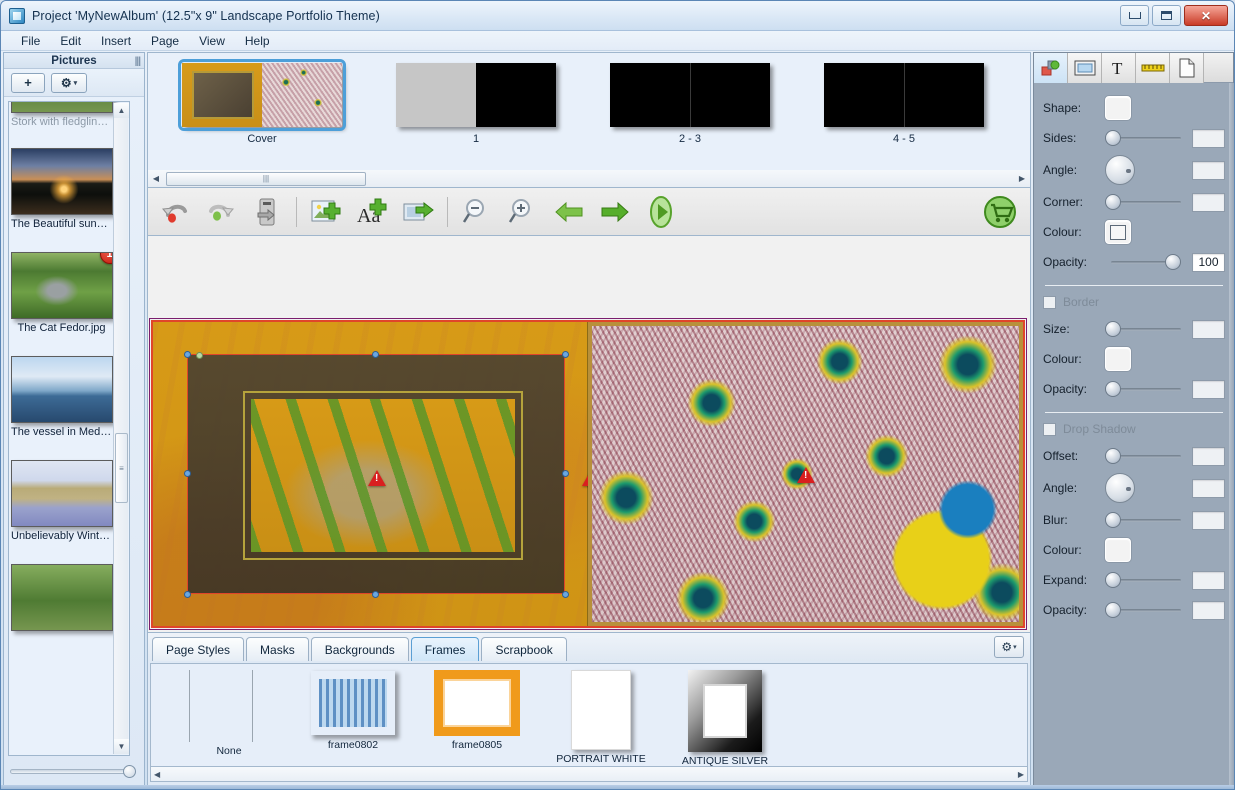  Describe the element at coordinates (445, 649) in the screenshot. I see `tab-frames: Frames` at that location.